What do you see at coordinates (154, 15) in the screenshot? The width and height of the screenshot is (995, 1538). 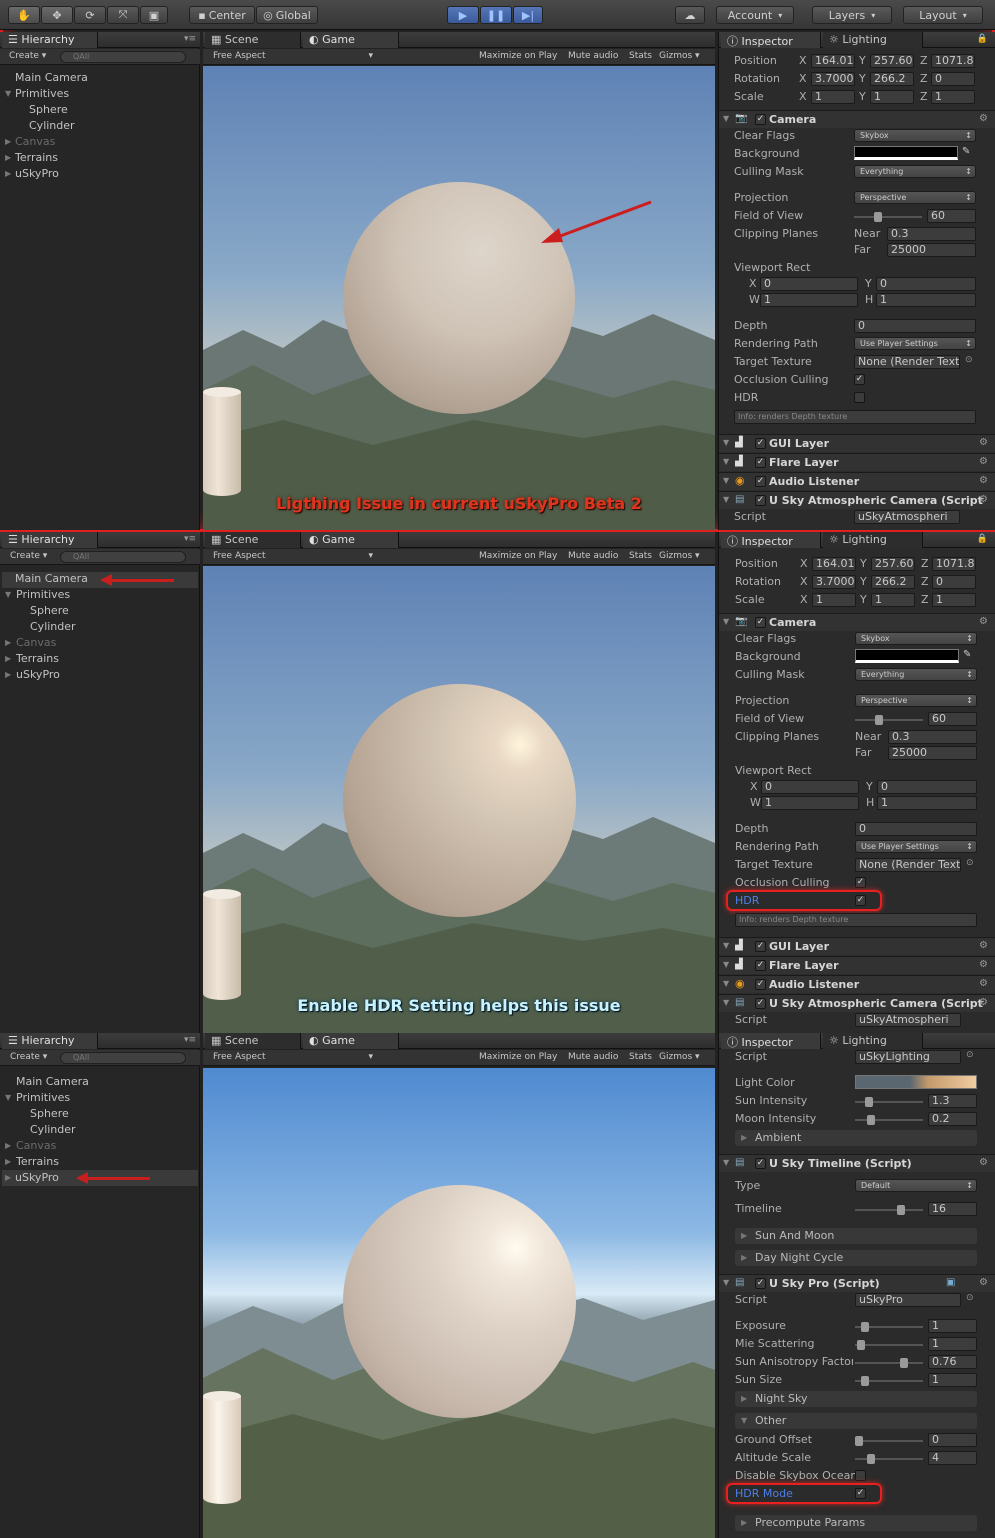 I see `rect-tool-button: ▣` at bounding box center [154, 15].